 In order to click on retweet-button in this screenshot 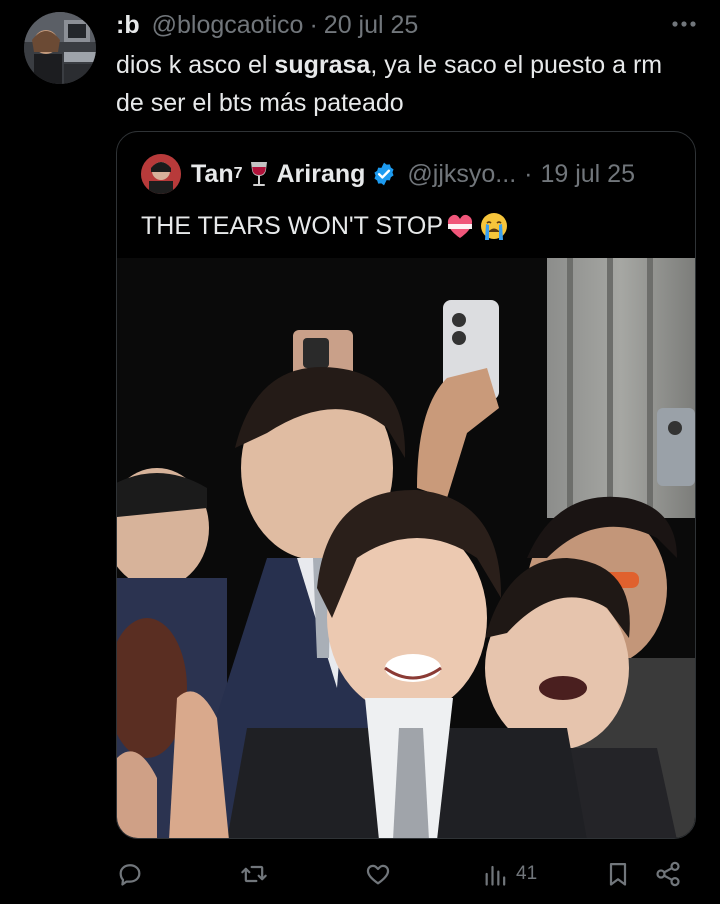, I will do `click(254, 874)`.